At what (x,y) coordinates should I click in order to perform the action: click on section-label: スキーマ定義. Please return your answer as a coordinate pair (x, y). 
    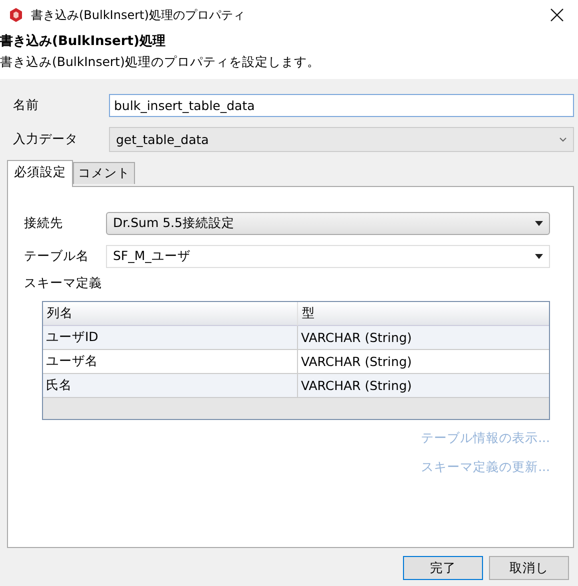
    Looking at the image, I should click on (63, 283).